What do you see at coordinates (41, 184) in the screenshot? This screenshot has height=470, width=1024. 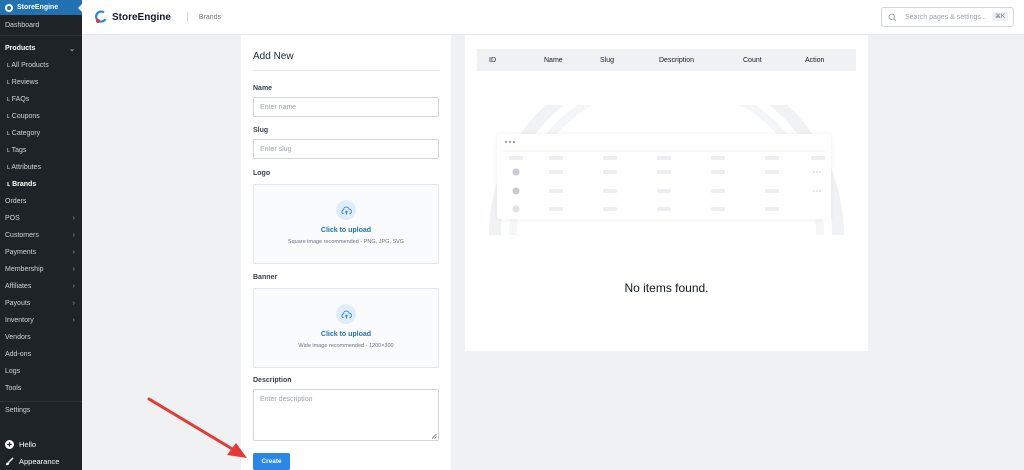 I see `sidebar-item-brands: ʟ Brands` at bounding box center [41, 184].